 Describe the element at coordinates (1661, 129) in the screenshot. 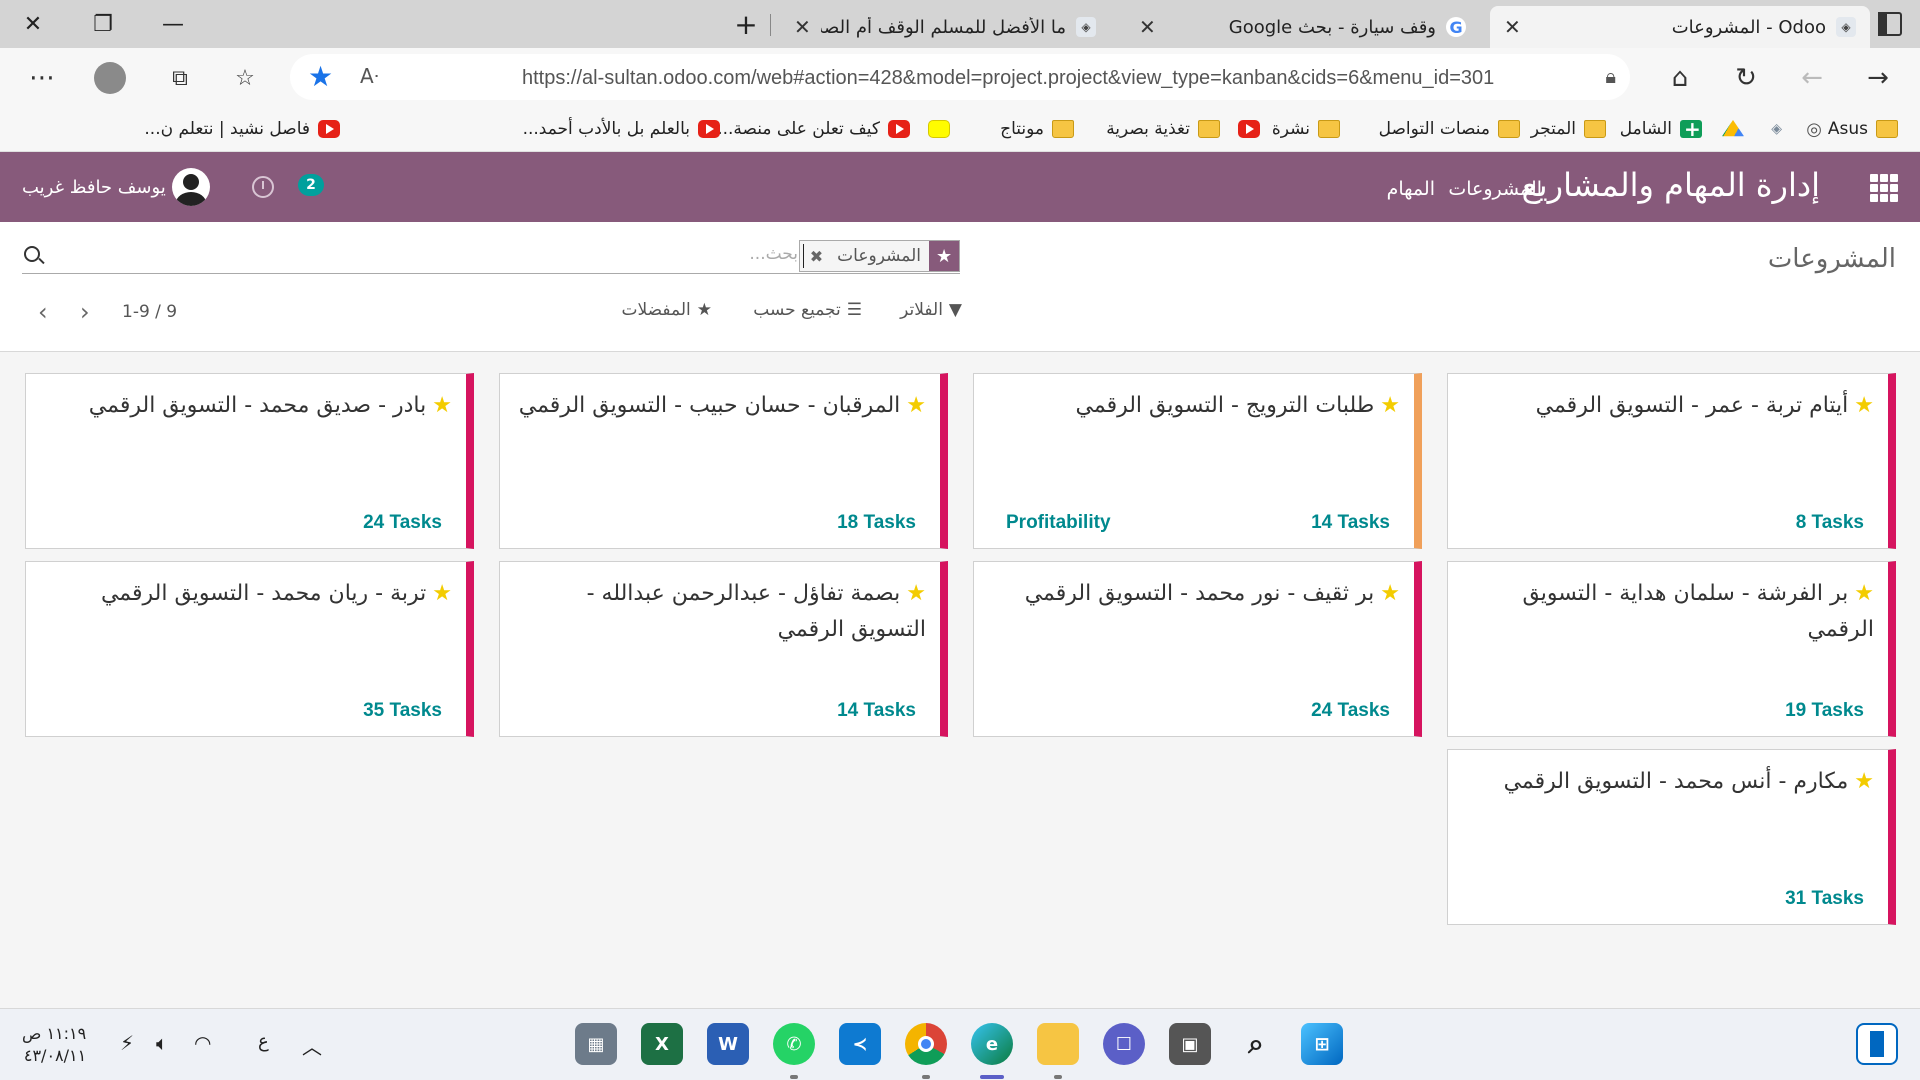

I see `bookmark-shamel: الشامل` at that location.